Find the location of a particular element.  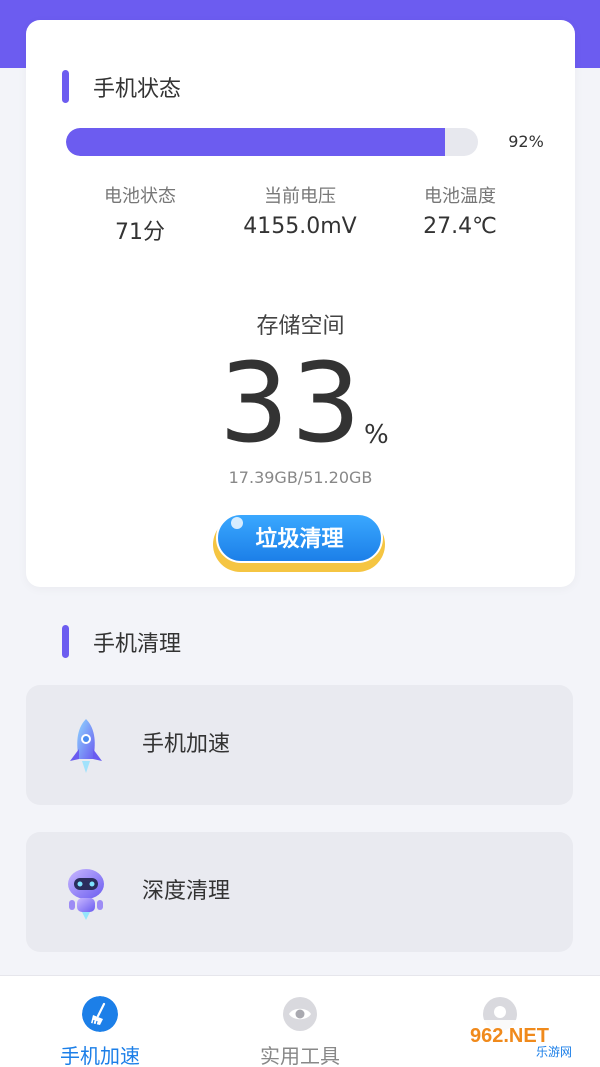

phone-clean-header: 手机清理 is located at coordinates (121, 641).